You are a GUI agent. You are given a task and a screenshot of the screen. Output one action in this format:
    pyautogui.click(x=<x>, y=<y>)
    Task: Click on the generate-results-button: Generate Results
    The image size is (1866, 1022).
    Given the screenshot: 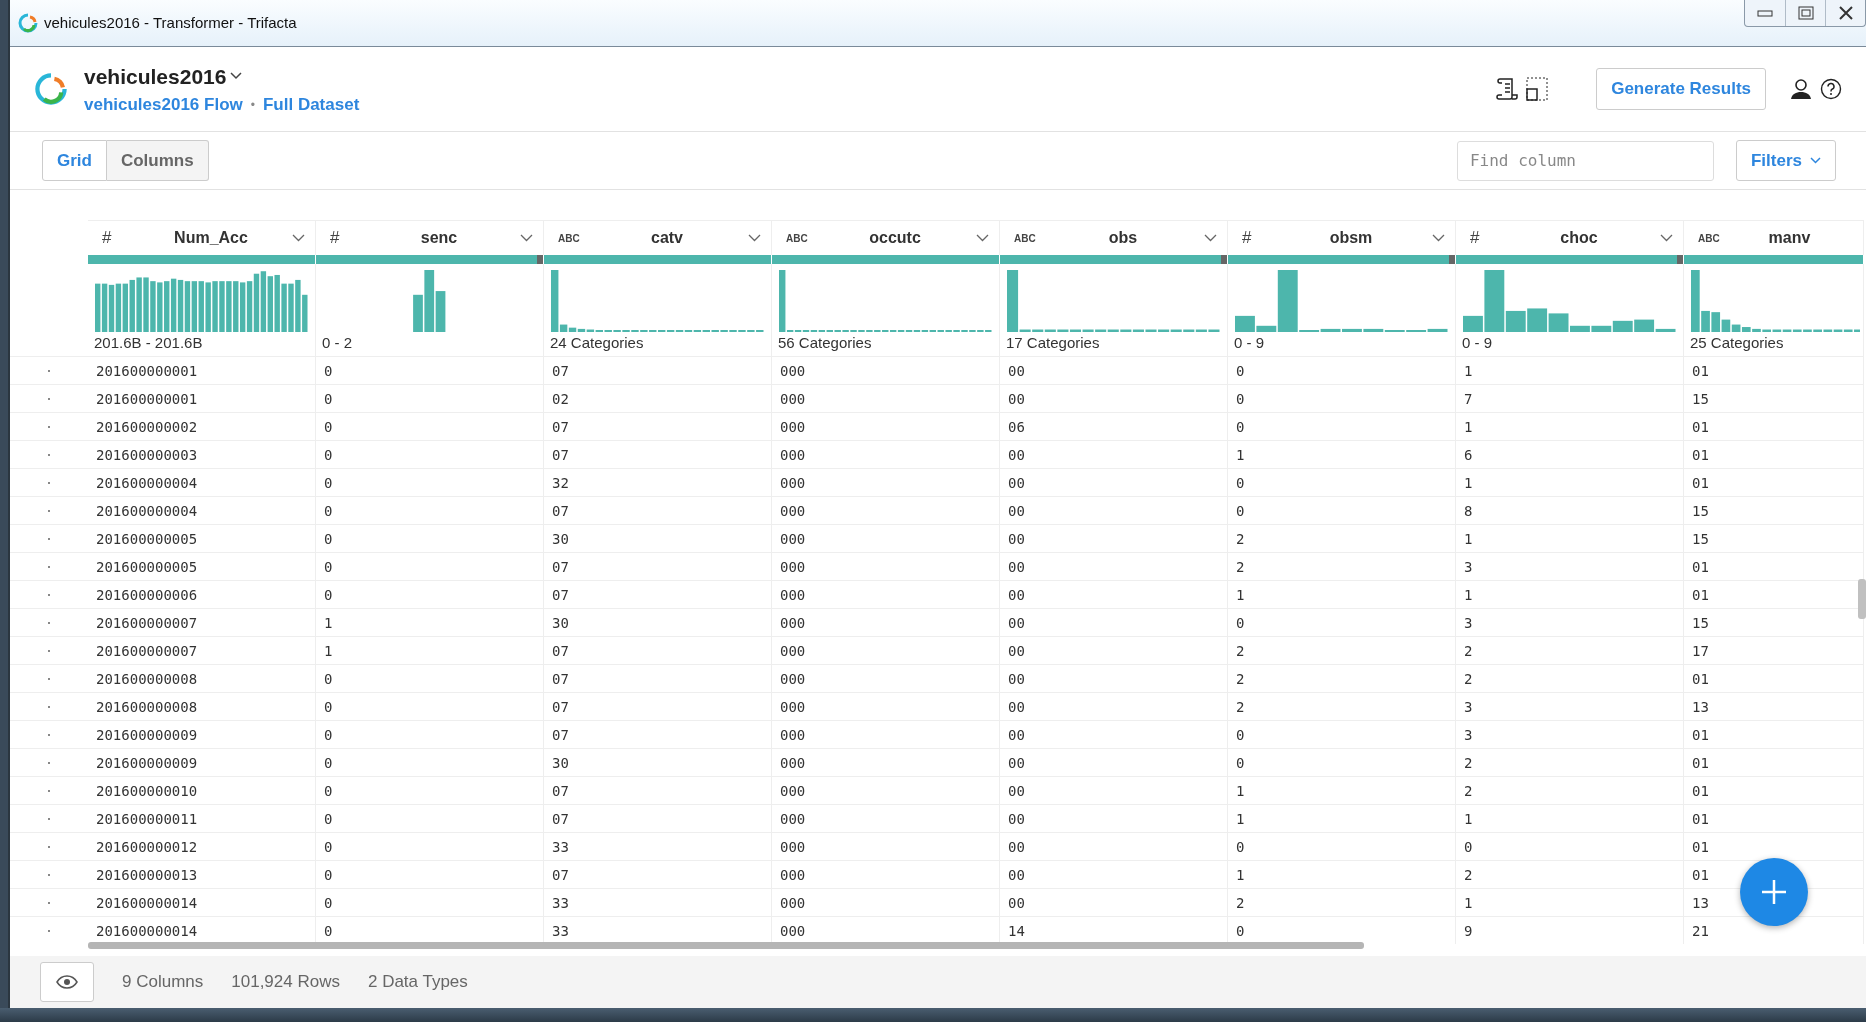 What is the action you would take?
    pyautogui.click(x=1681, y=89)
    